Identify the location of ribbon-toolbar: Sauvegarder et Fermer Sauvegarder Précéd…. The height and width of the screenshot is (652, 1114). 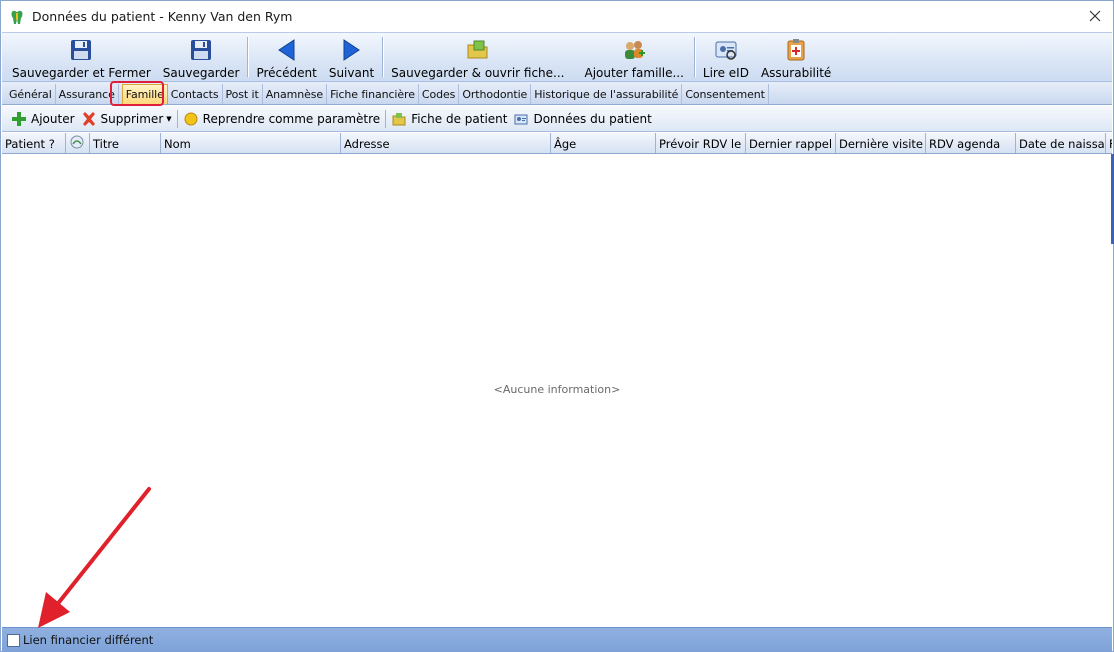
(557, 57).